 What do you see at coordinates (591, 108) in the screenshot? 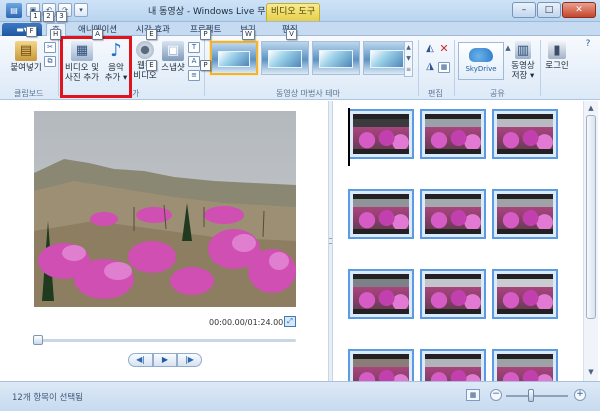
I see `scroll-up-icon: ▲` at bounding box center [591, 108].